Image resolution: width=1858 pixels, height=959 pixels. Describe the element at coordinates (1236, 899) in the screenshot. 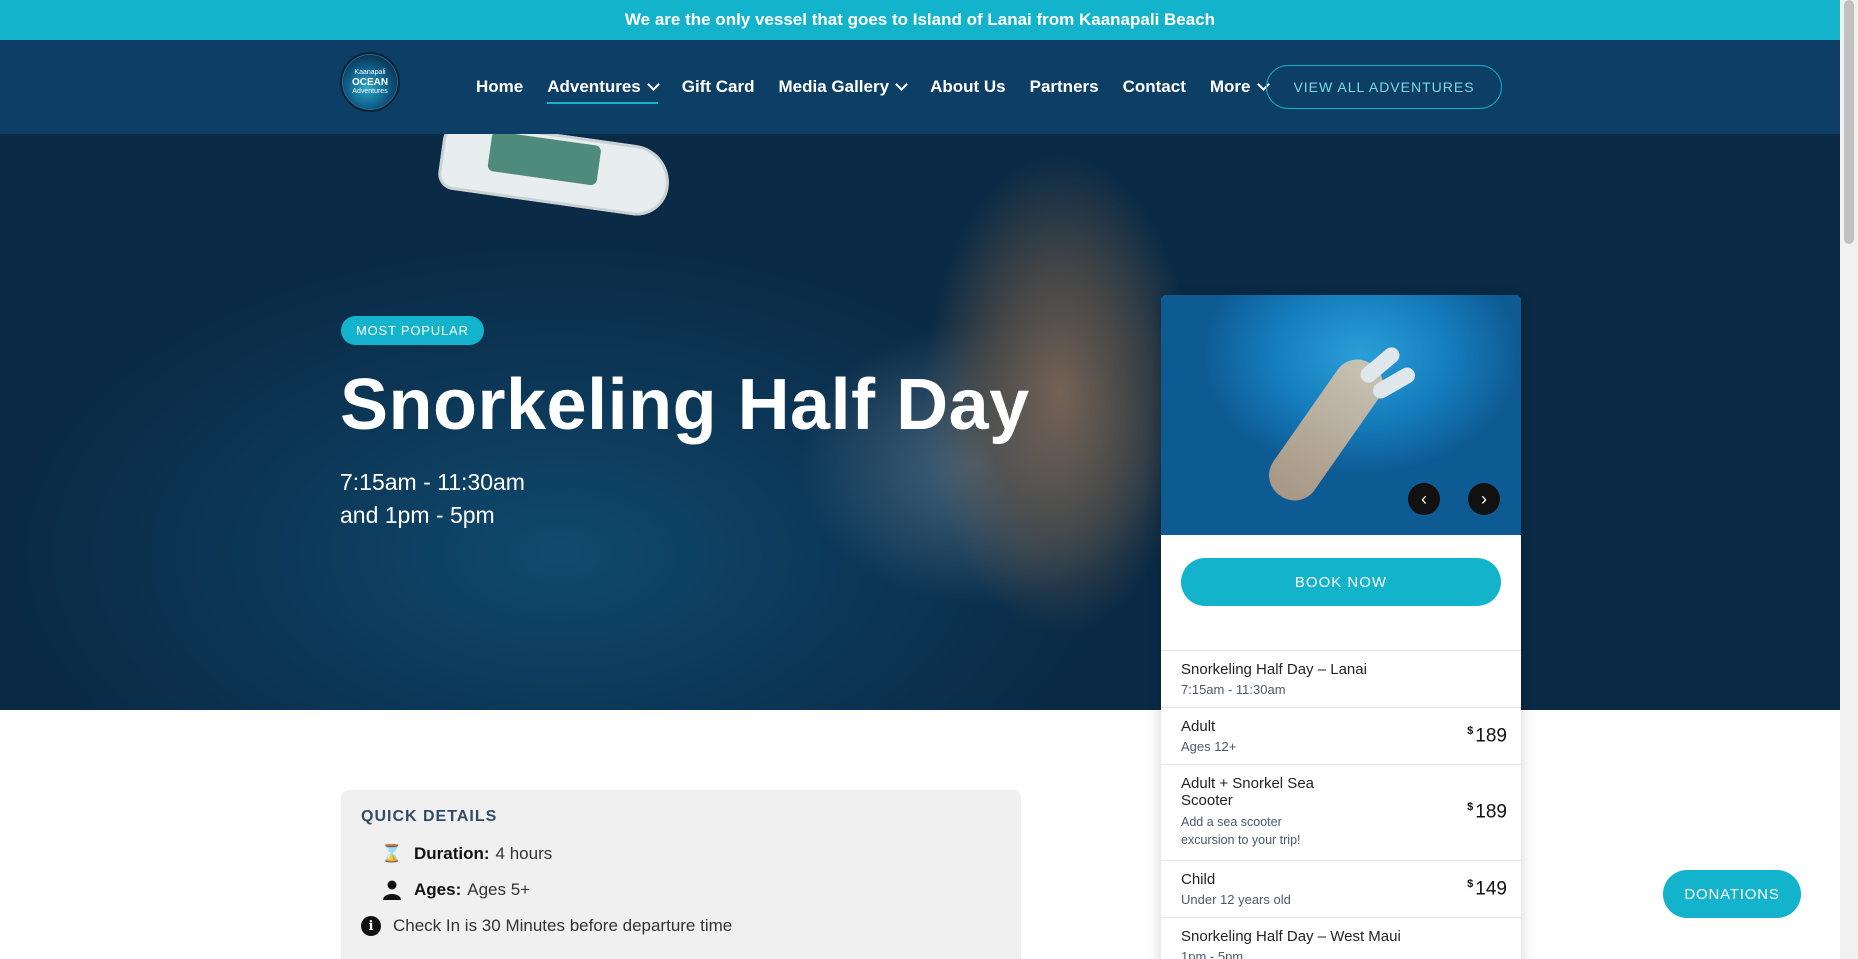

I see `option-sub: Under 12 years old` at that location.